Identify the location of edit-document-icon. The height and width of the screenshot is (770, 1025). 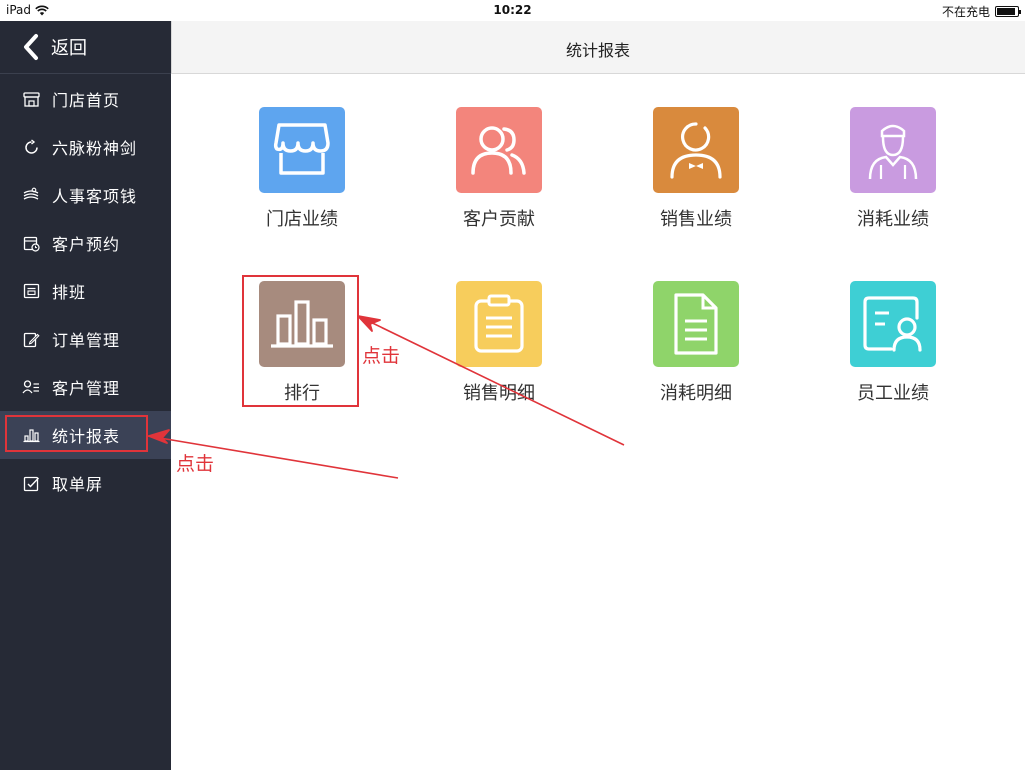
(31, 339).